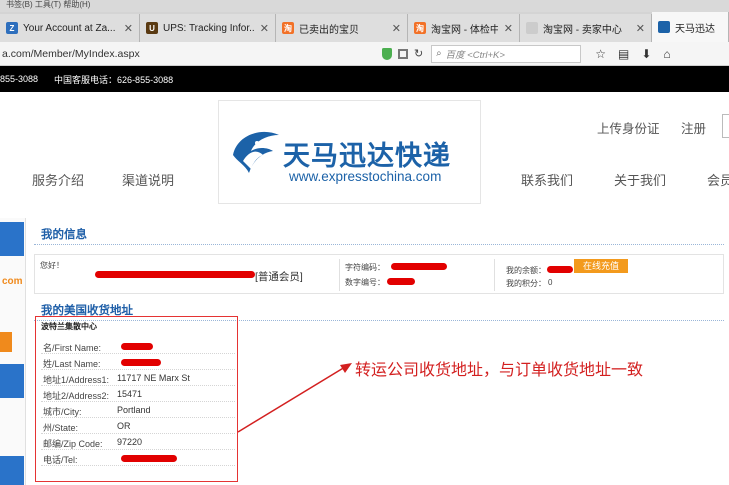  What do you see at coordinates (601, 266) in the screenshot?
I see `recharge-button: 在线充值` at bounding box center [601, 266].